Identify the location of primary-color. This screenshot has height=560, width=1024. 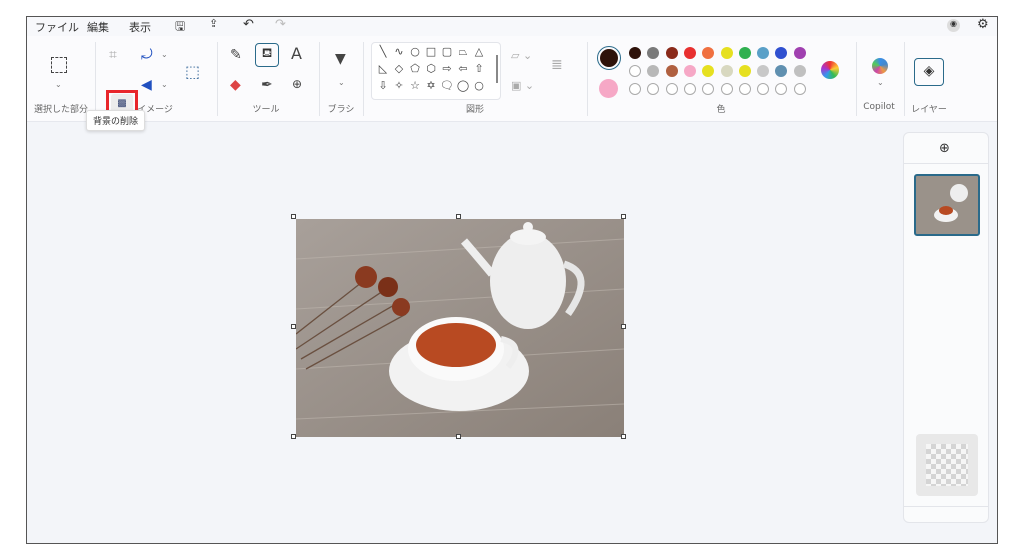
(609, 58).